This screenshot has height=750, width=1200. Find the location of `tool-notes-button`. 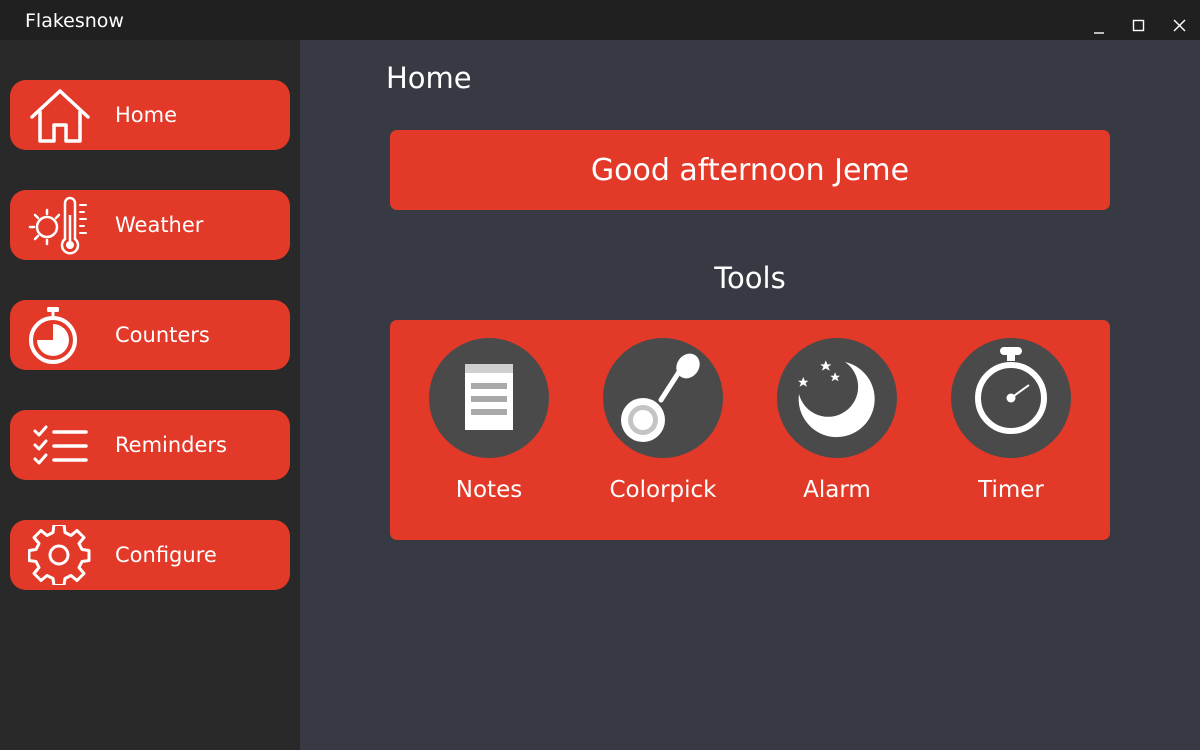

tool-notes-button is located at coordinates (489, 398).